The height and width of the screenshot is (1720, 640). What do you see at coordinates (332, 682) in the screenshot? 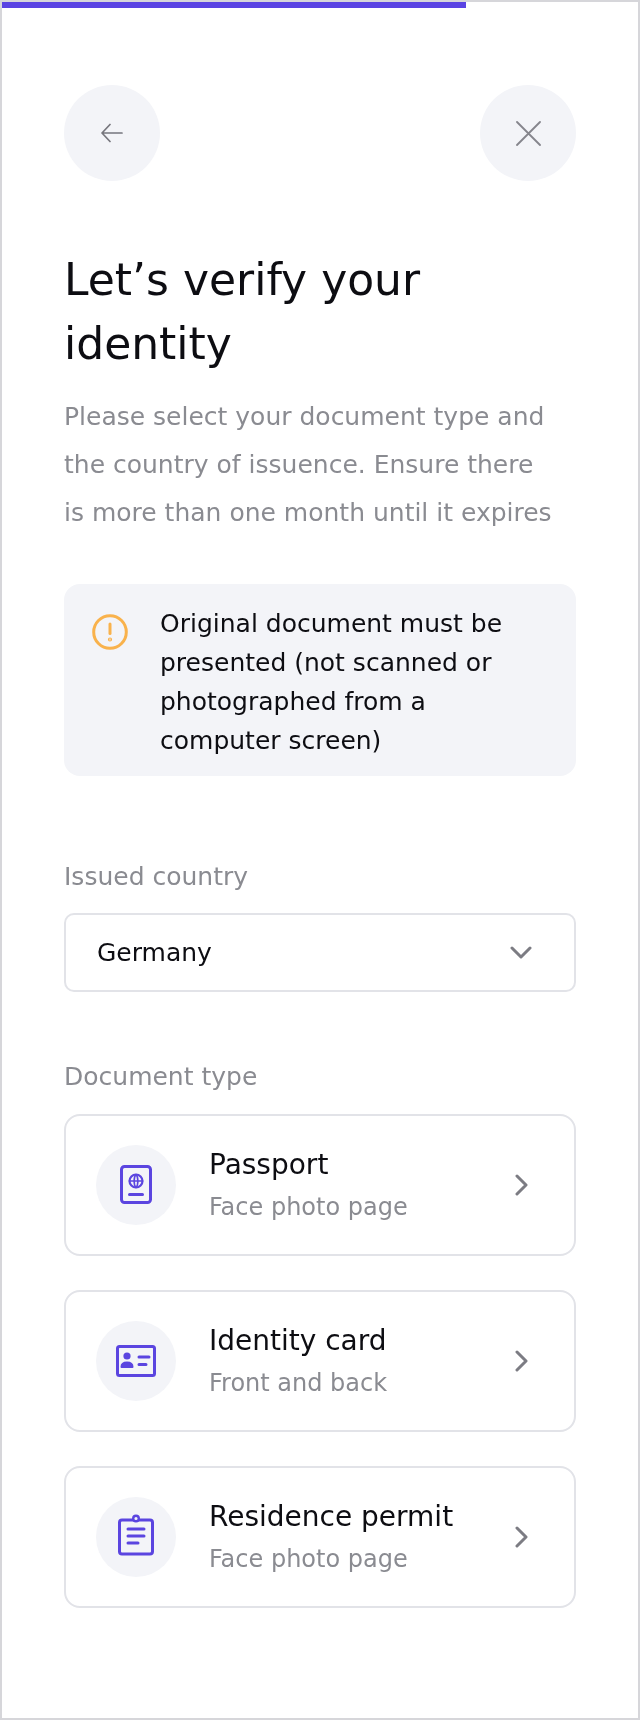
I see `notice-text: Original document must be presented (not scanned or photographed from a computer screen)` at bounding box center [332, 682].